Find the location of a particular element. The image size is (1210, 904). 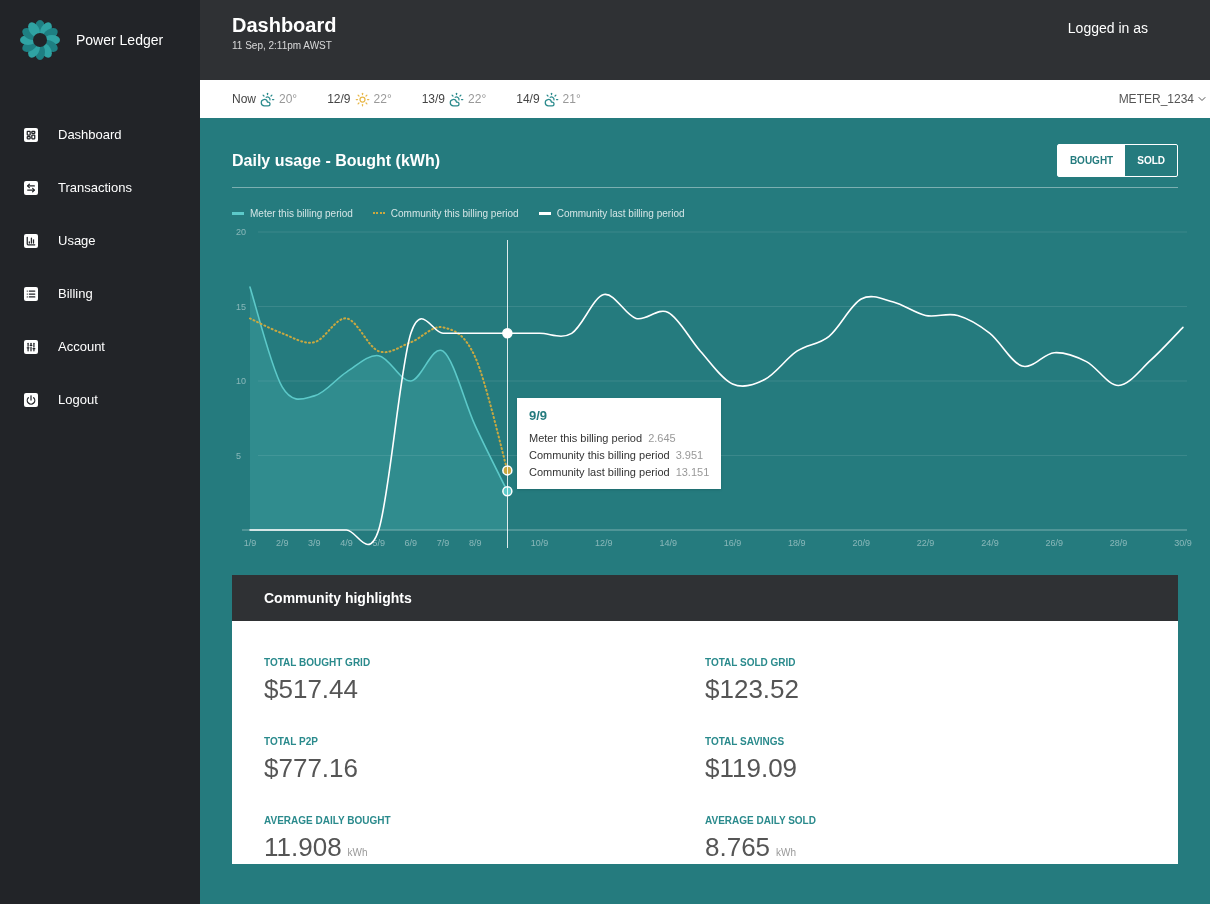

y-tick-label: 10 is located at coordinates (241, 381).